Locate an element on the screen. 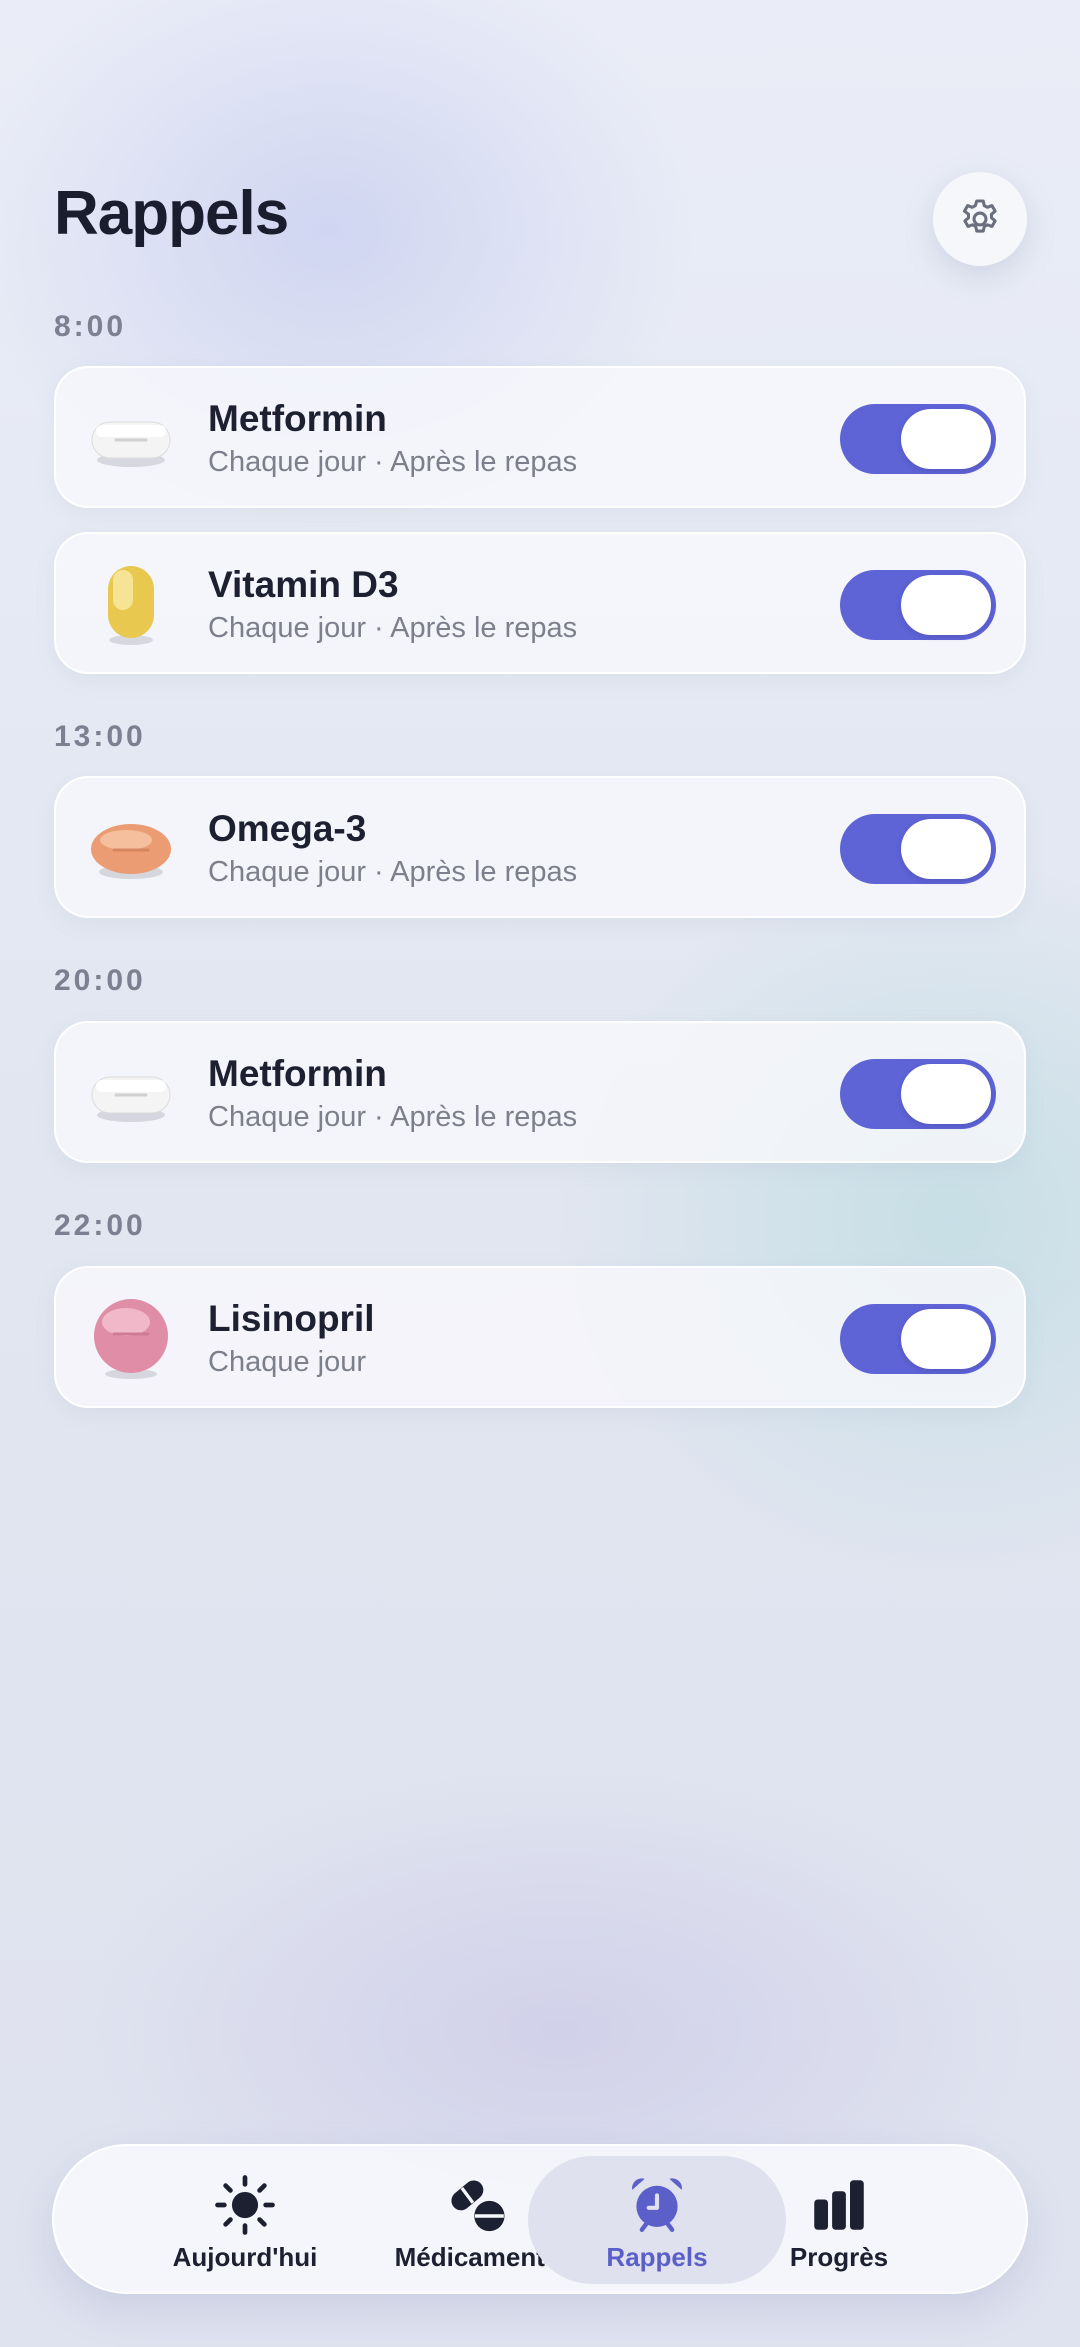 The height and width of the screenshot is (2347, 1080). page-title: Rappels is located at coordinates (171, 213).